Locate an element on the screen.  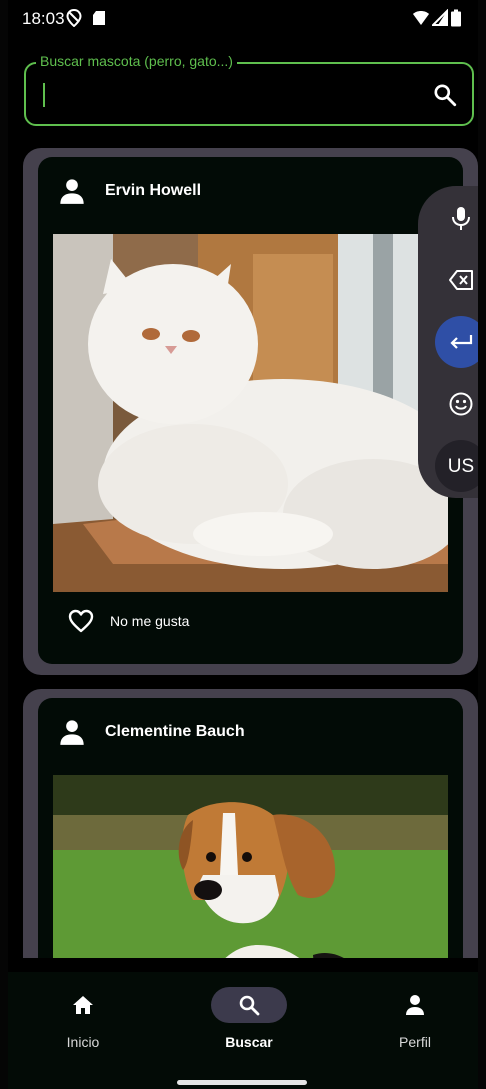
heart-outline-icon is located at coordinates (81, 621).